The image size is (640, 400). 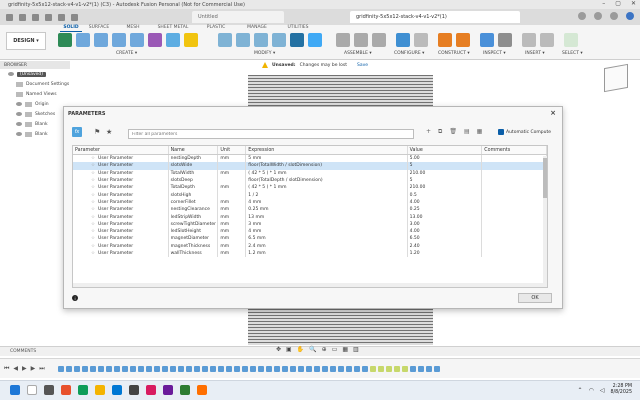 I want to click on chamfer-icon, so click(x=261, y=40).